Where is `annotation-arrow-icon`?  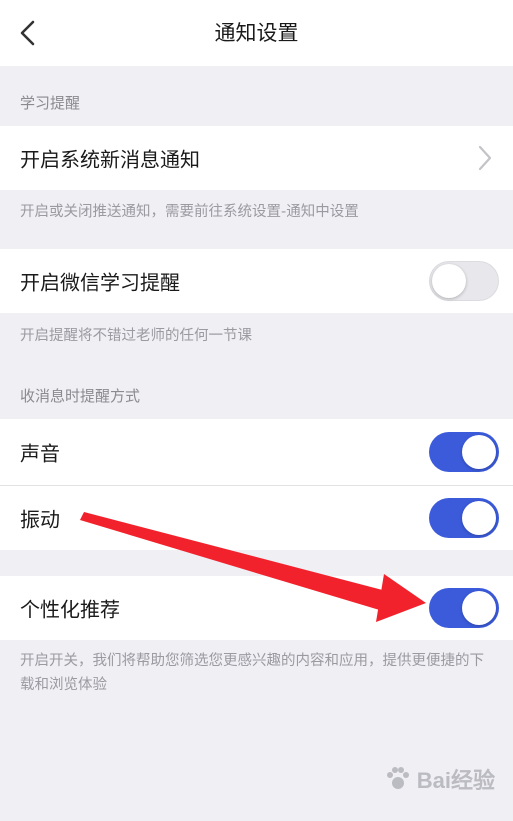 annotation-arrow-icon is located at coordinates (253, 567).